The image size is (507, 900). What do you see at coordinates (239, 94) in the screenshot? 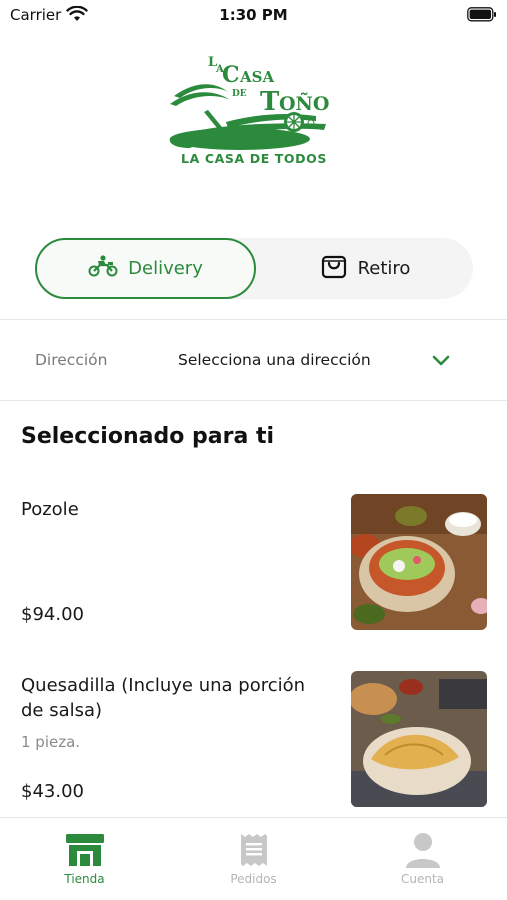
I see `svg-text: DE` at bounding box center [239, 94].